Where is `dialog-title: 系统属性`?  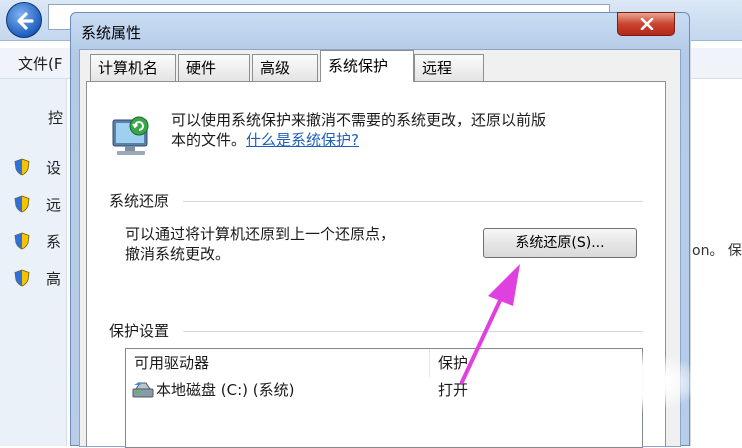 dialog-title: 系统属性 is located at coordinates (111, 33).